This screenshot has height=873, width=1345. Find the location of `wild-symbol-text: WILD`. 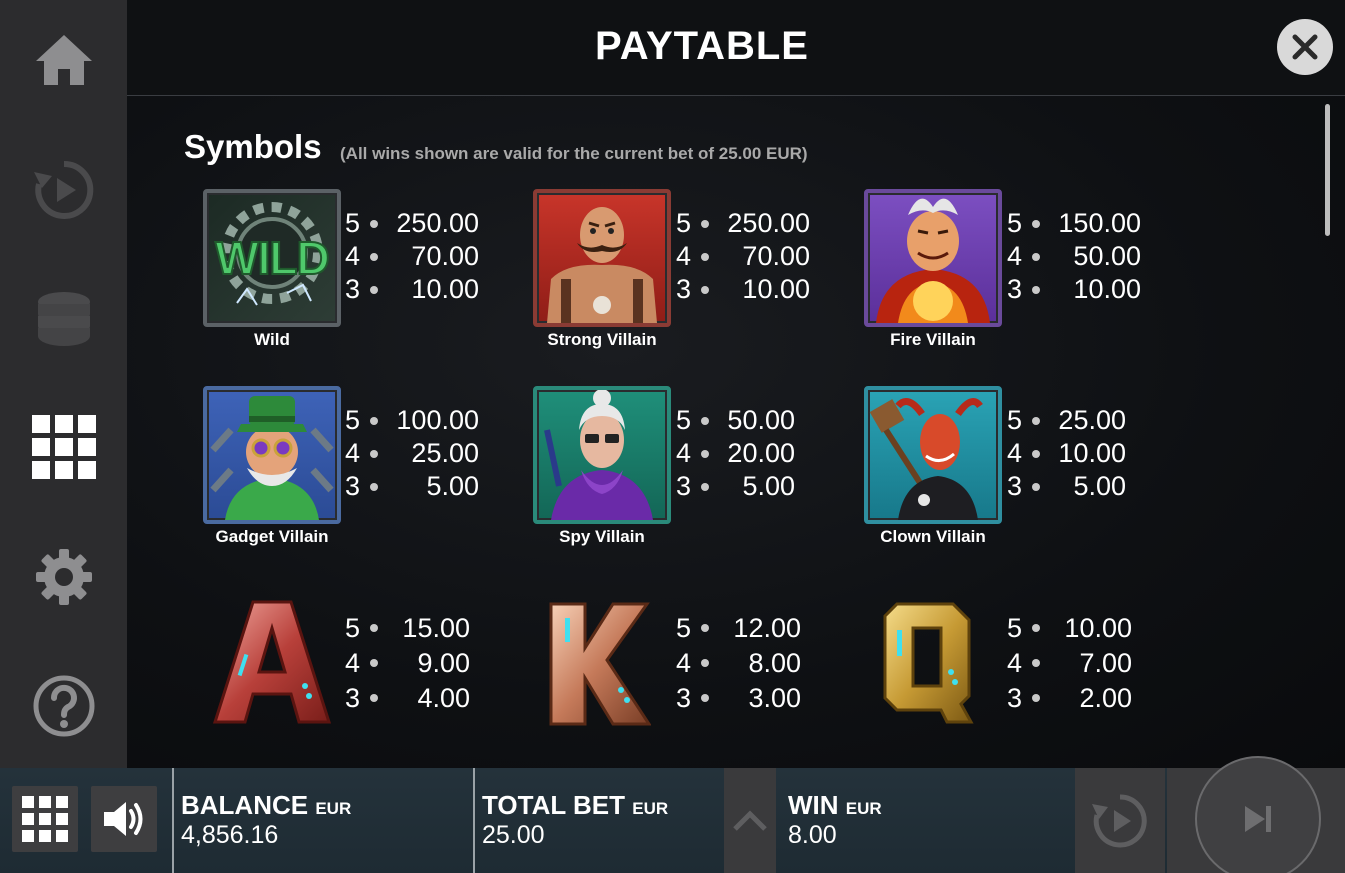

wild-symbol-text: WILD is located at coordinates (272, 258).